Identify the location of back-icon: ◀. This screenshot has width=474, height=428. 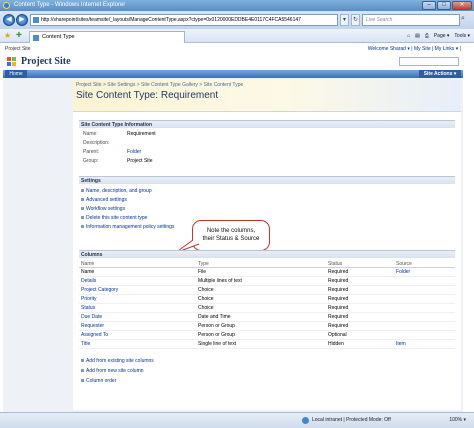
(9, 20).